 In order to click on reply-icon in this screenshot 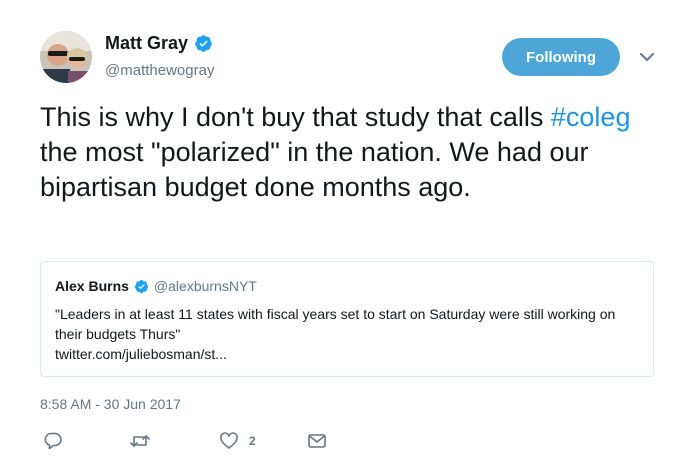, I will do `click(53, 441)`.